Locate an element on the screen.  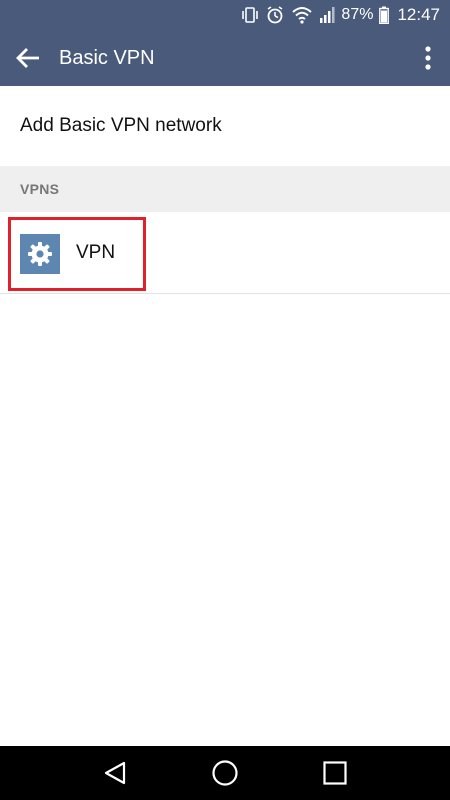
nav-recents-button is located at coordinates (335, 773).